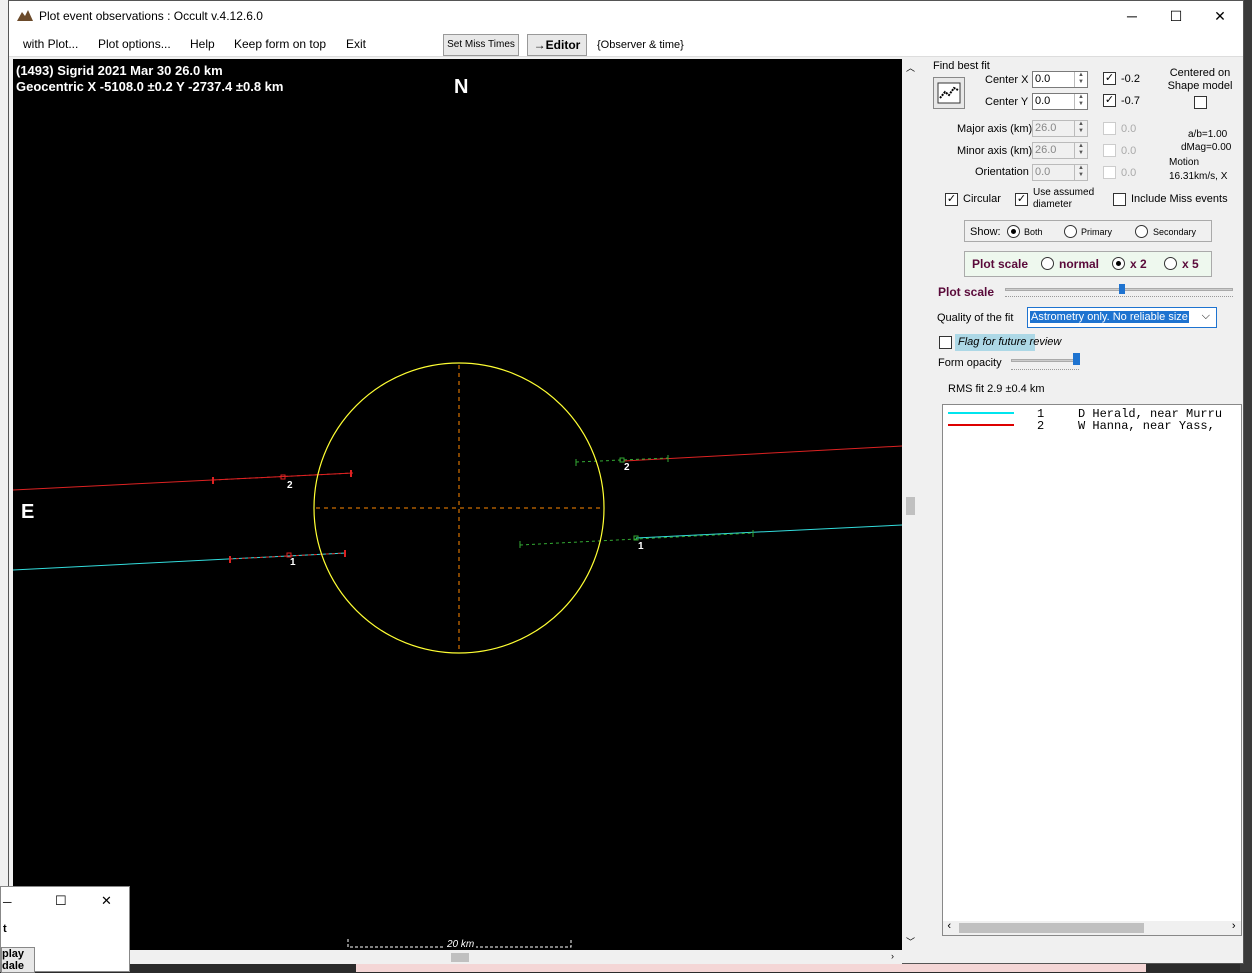 Image resolution: width=1252 pixels, height=973 pixels. What do you see at coordinates (1033, 232) in the screenshot?
I see `show-both-label: Both` at bounding box center [1033, 232].